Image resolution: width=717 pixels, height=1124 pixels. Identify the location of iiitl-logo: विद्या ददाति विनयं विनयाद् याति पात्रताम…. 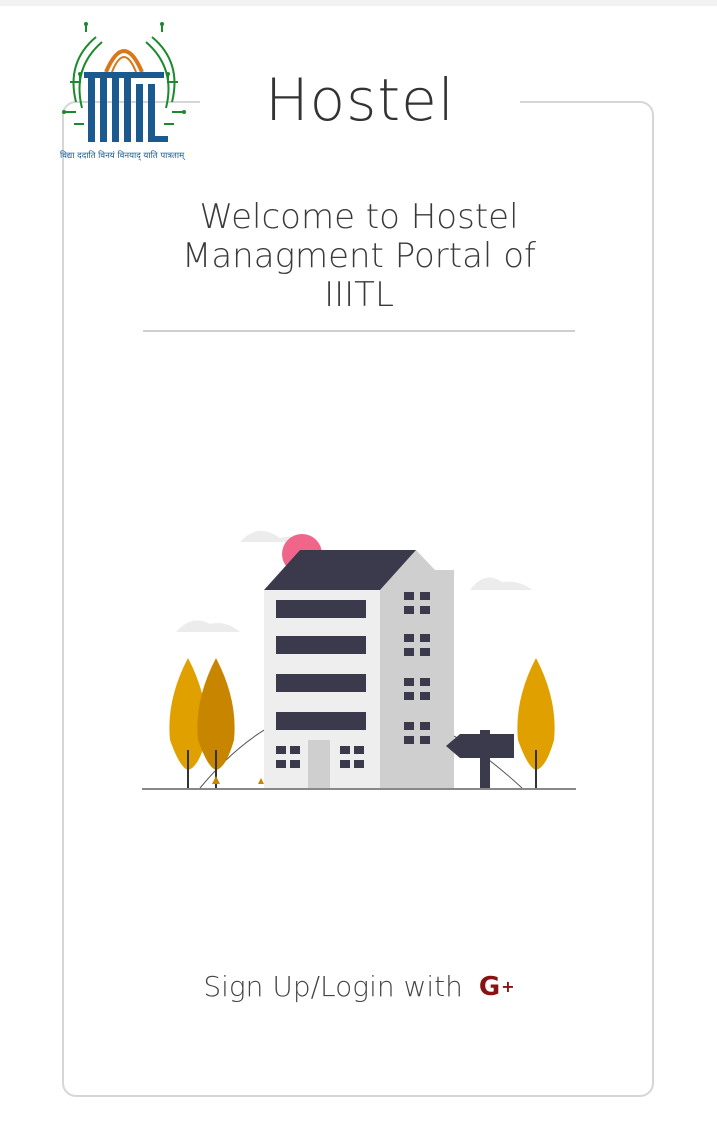
(124, 88).